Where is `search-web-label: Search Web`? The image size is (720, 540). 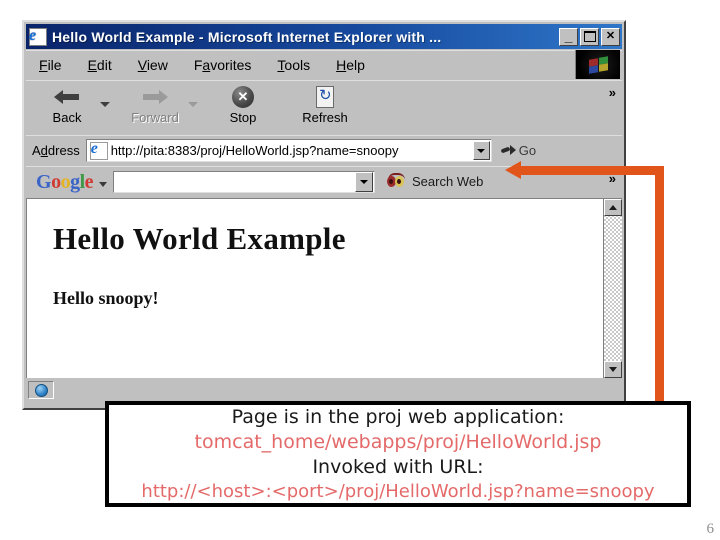
search-web-label: Search Web is located at coordinates (448, 181).